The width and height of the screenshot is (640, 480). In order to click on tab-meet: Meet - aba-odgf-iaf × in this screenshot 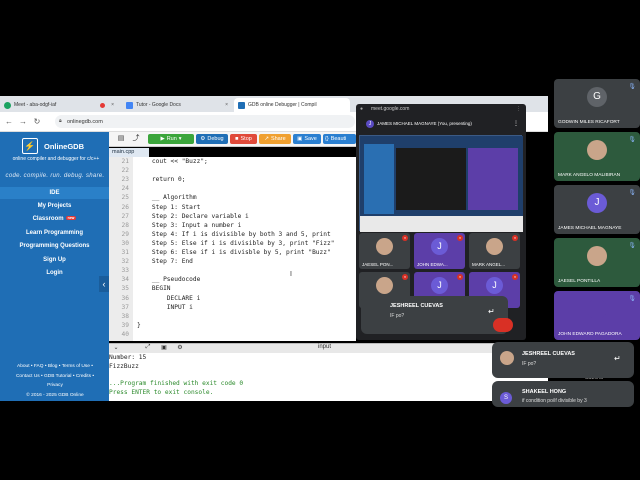, I will do `click(59, 105)`.